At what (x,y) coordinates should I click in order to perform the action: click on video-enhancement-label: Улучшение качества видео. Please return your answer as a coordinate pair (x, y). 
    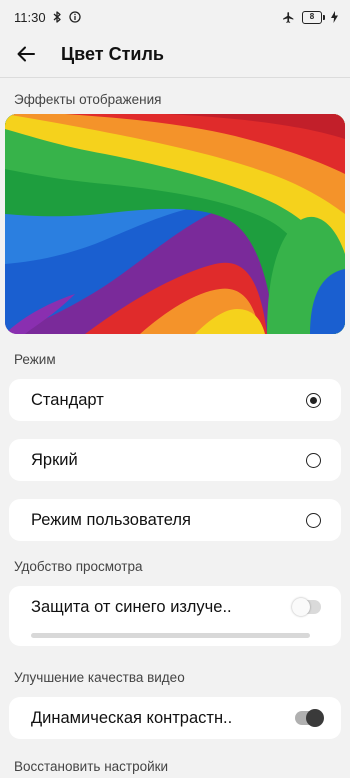
    Looking at the image, I should click on (99, 677).